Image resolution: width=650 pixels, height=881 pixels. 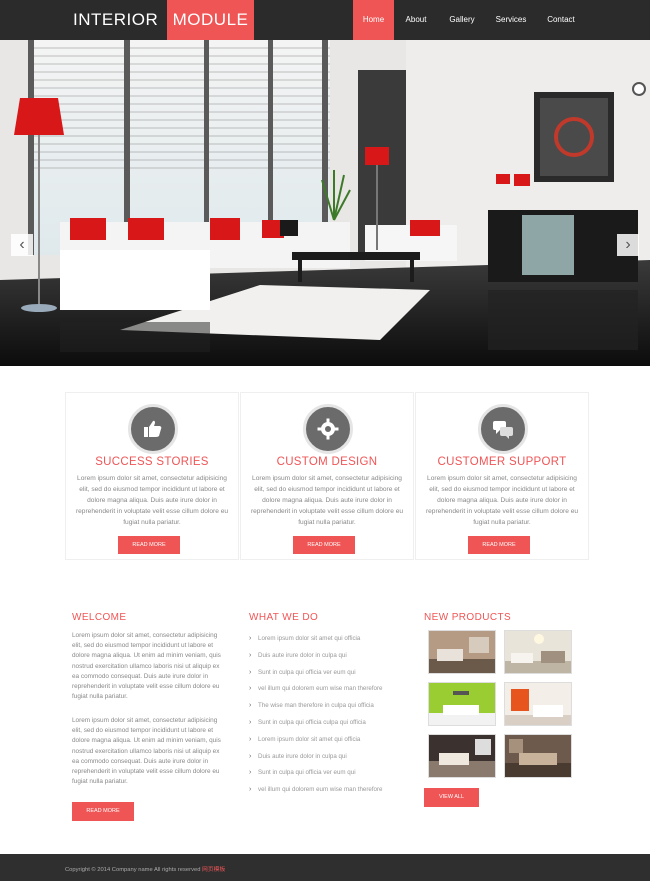 What do you see at coordinates (502, 462) in the screenshot?
I see `feature-title: CUSTOMER SUPPORT` at bounding box center [502, 462].